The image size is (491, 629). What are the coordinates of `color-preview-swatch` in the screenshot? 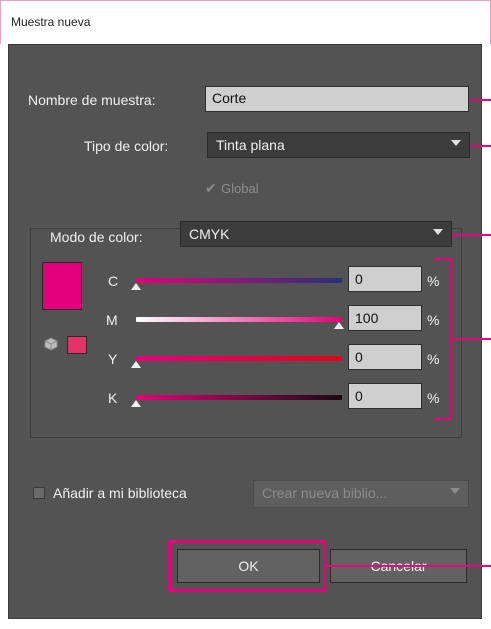 It's located at (62, 286).